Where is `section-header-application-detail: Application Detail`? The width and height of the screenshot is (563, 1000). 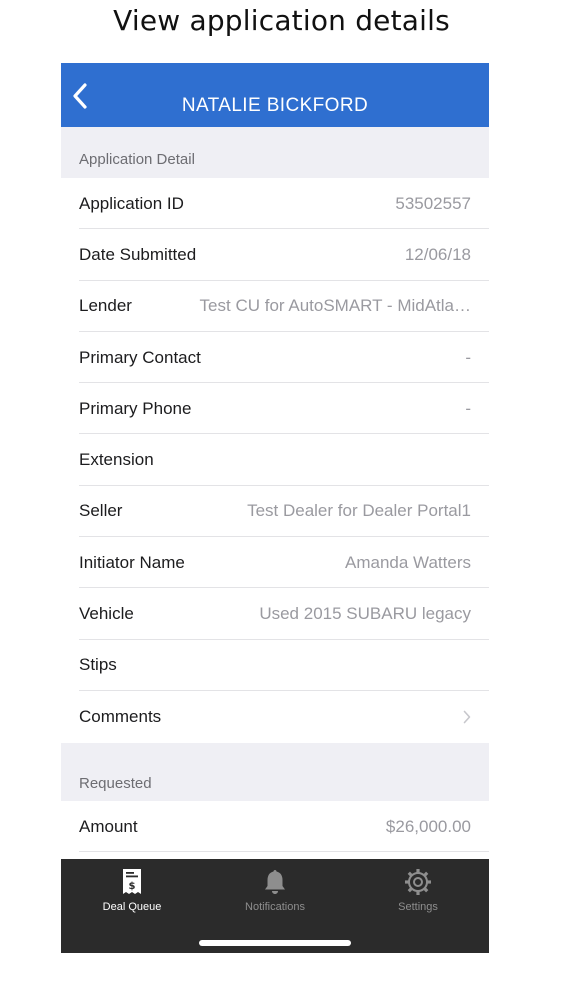
section-header-application-detail: Application Detail is located at coordinates (275, 152).